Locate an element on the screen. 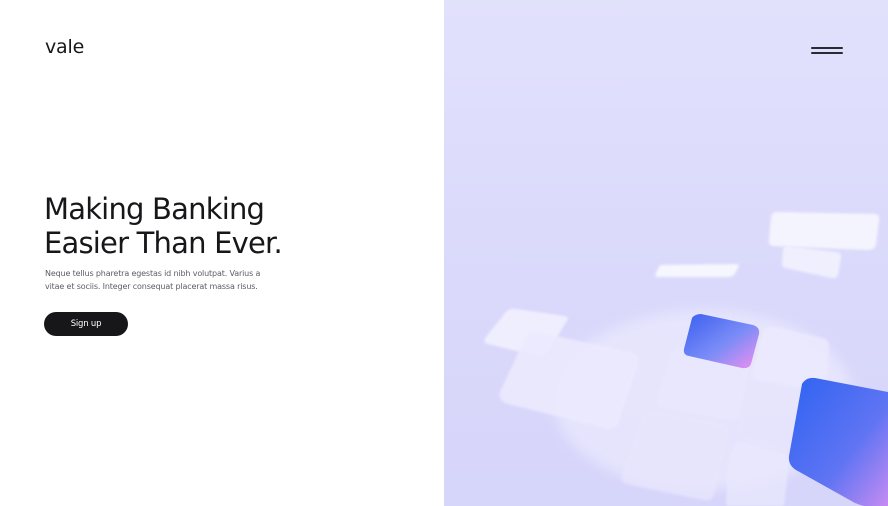 The width and height of the screenshot is (888, 506). headline-line-1: Making Banking is located at coordinates (154, 209).